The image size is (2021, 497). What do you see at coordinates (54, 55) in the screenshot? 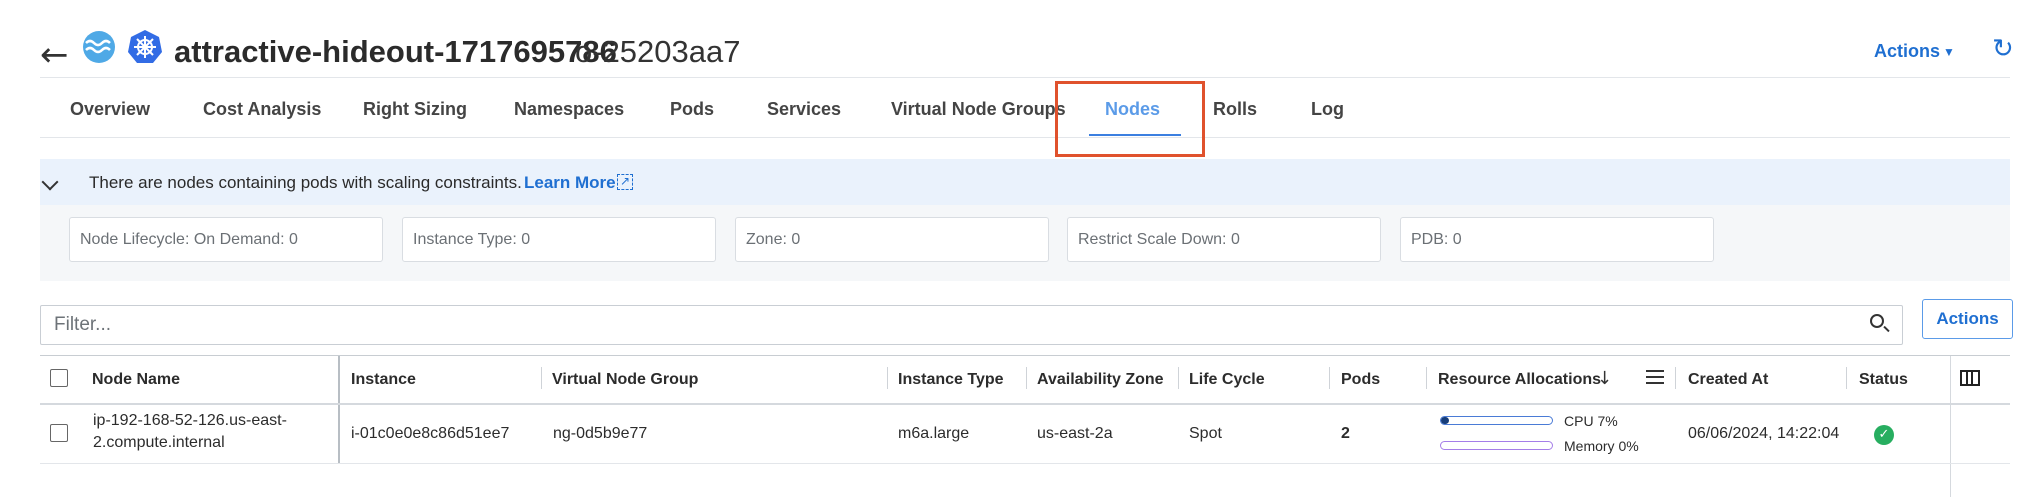
I see `back-arrow-icon: ←` at bounding box center [54, 55].